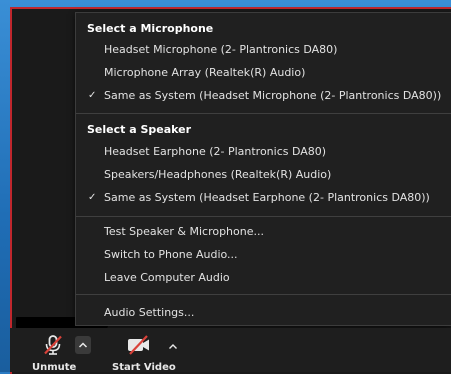 The height and width of the screenshot is (374, 451). Describe the element at coordinates (53, 345) in the screenshot. I see `microphone-muted-icon` at that location.